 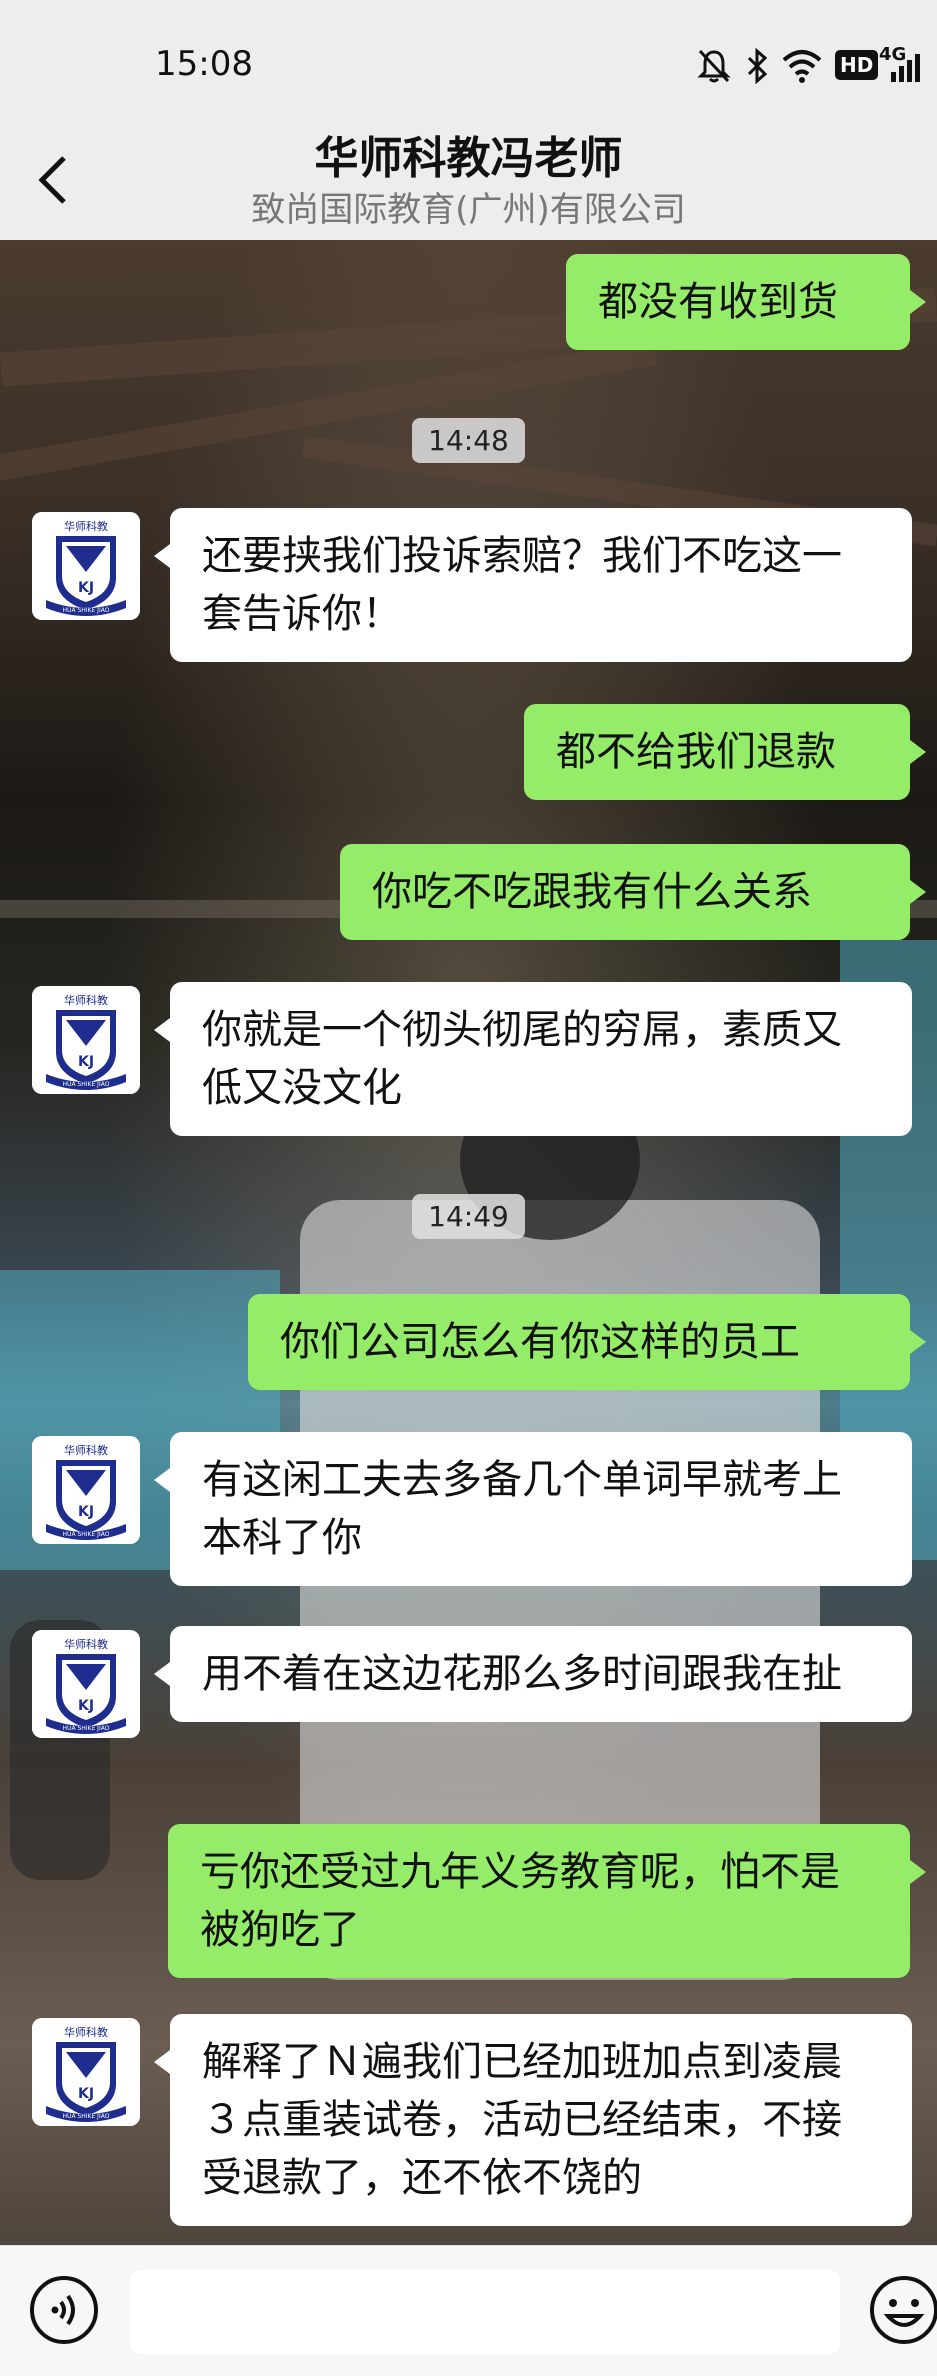 I want to click on status-time: 15:08, so click(x=204, y=64).